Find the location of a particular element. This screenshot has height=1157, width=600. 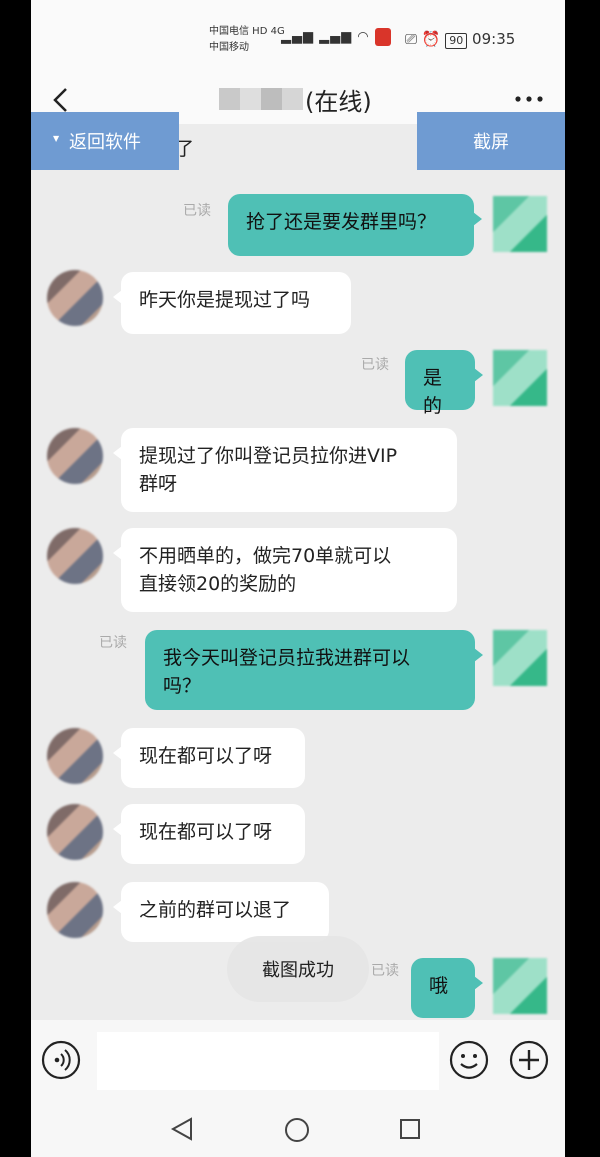

message-bubble-incoming: 昨天你是提现过了吗 is located at coordinates (232, 303).